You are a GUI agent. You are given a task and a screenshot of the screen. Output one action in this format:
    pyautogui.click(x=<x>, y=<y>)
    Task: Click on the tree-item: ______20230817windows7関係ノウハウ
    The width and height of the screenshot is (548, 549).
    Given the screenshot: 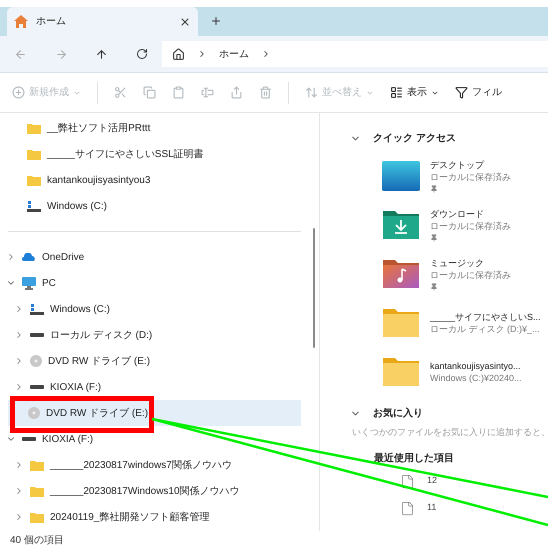 What is the action you would take?
    pyautogui.click(x=154, y=465)
    